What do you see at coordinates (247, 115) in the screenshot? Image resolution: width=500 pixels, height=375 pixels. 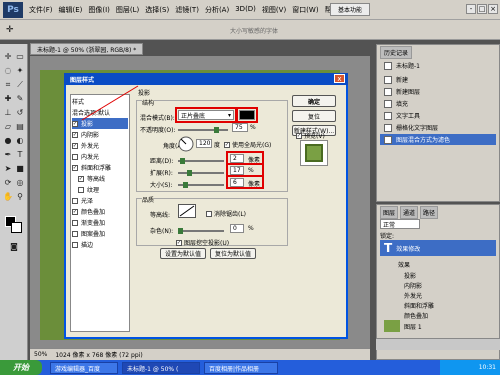 I see `shadow-color-swatch` at bounding box center [247, 115].